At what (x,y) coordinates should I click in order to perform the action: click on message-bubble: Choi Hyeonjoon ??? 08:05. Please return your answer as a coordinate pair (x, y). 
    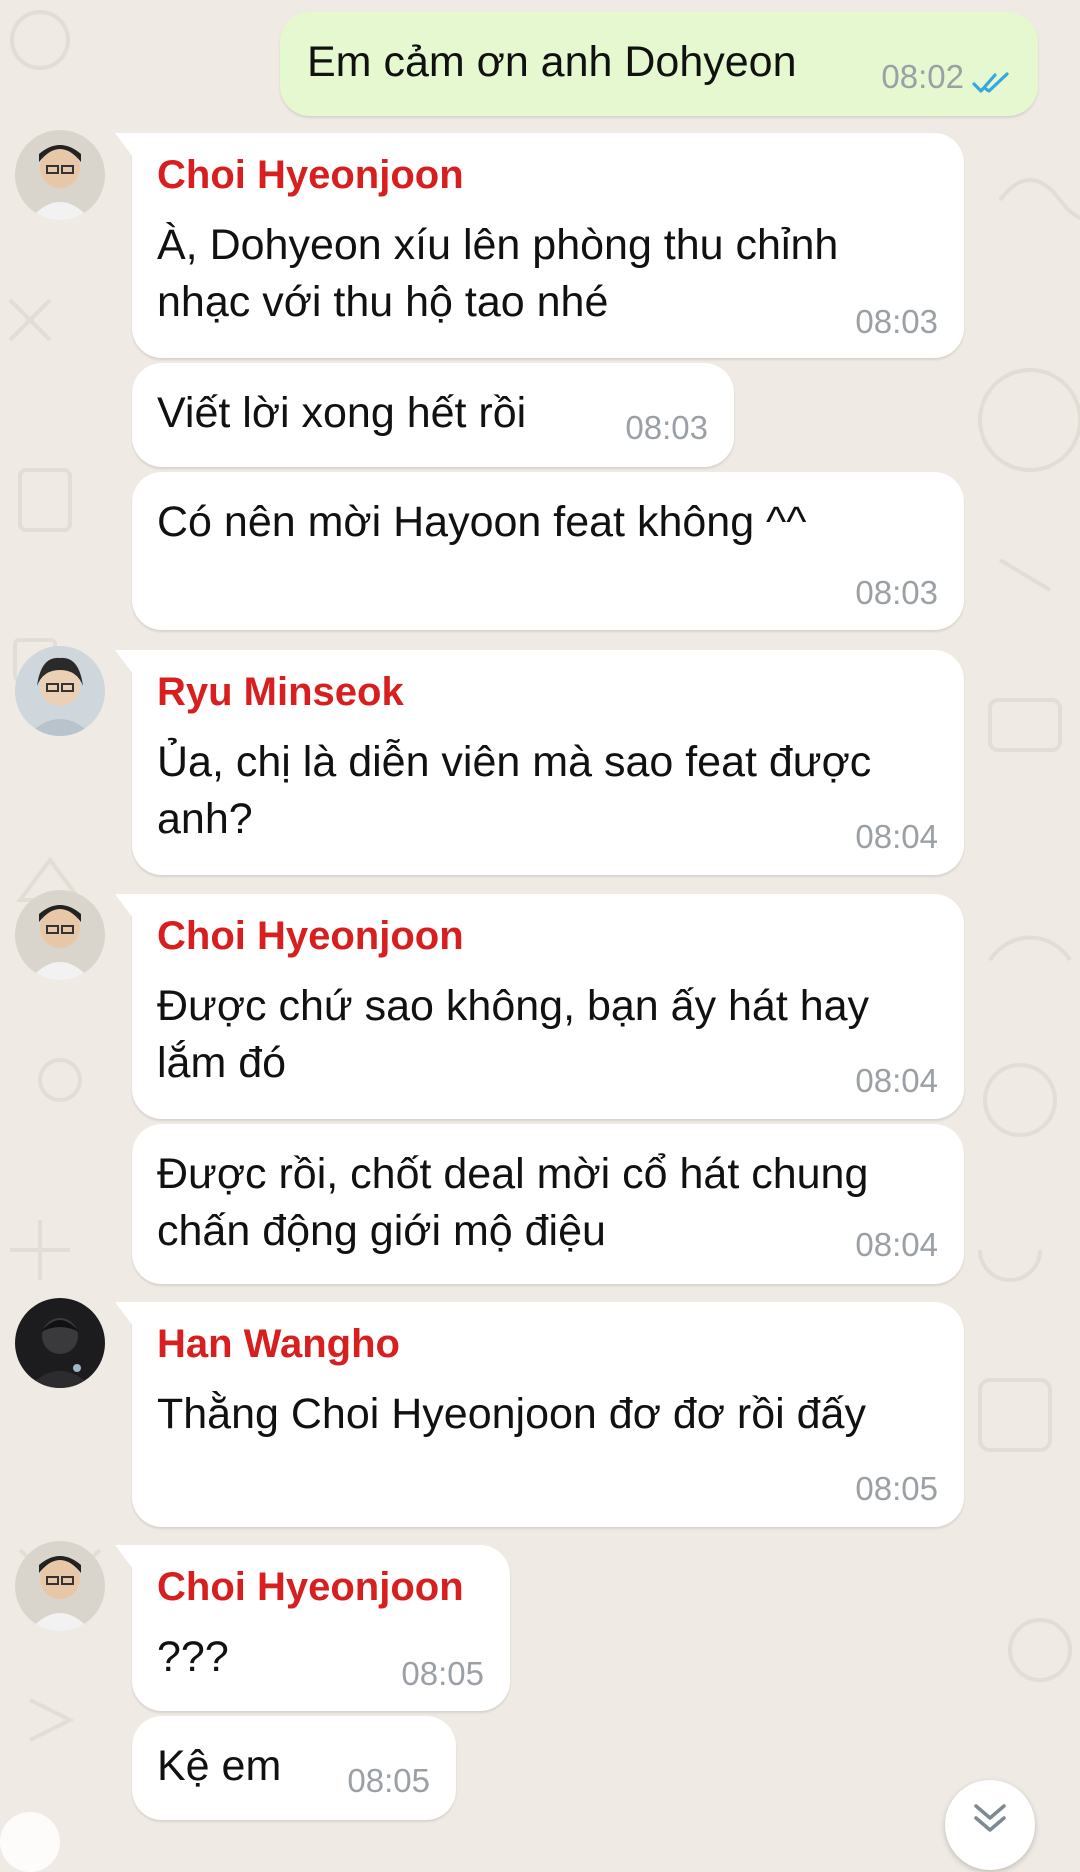
    Looking at the image, I should click on (312, 1628).